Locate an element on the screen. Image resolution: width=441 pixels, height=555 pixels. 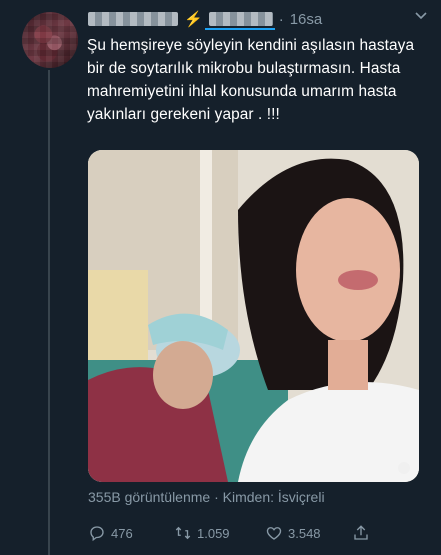
heart-icon is located at coordinates (274, 533).